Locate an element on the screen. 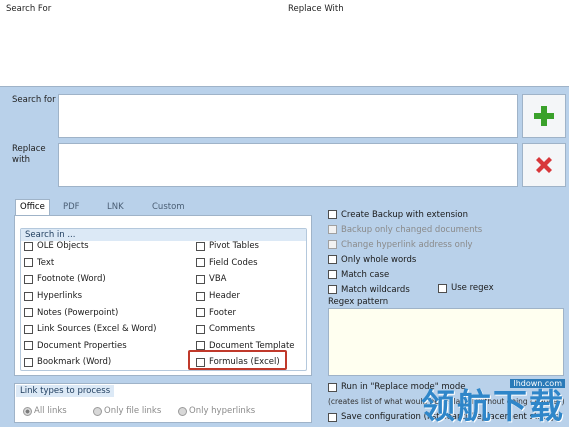 The height and width of the screenshot is (427, 569). plus-icon is located at coordinates (544, 116).